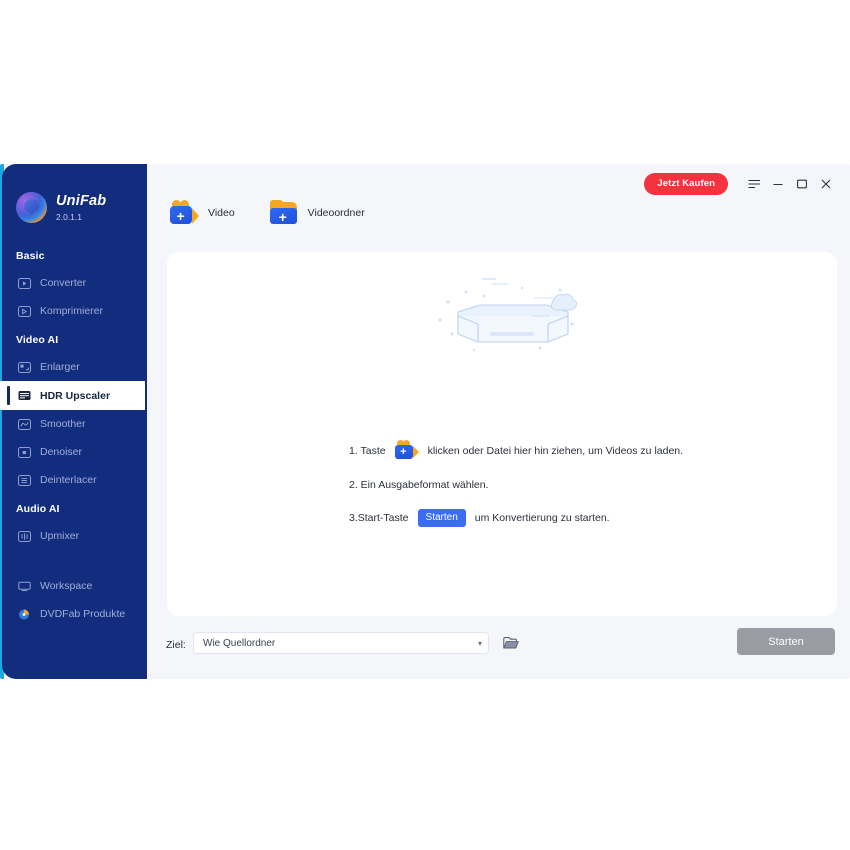 The width and height of the screenshot is (850, 850). What do you see at coordinates (60, 367) in the screenshot?
I see `sidebar-item-label: Enlarger` at bounding box center [60, 367].